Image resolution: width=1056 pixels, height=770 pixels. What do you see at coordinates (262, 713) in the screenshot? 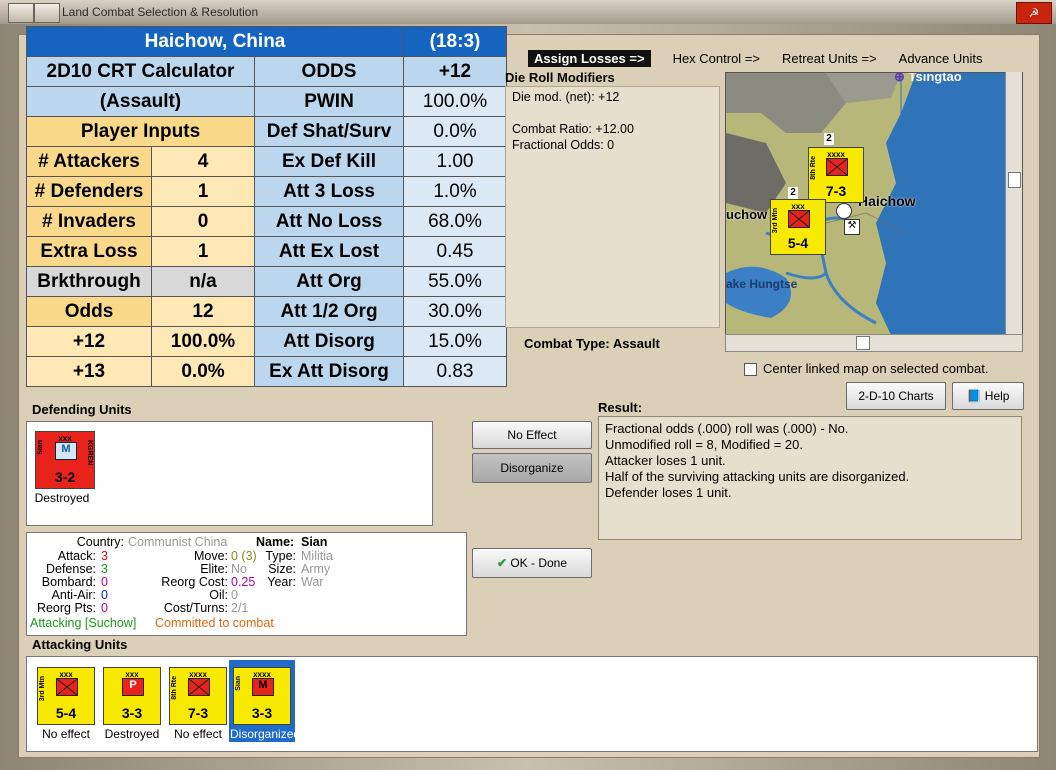
I see `unit-strength: 3-3` at bounding box center [262, 713].